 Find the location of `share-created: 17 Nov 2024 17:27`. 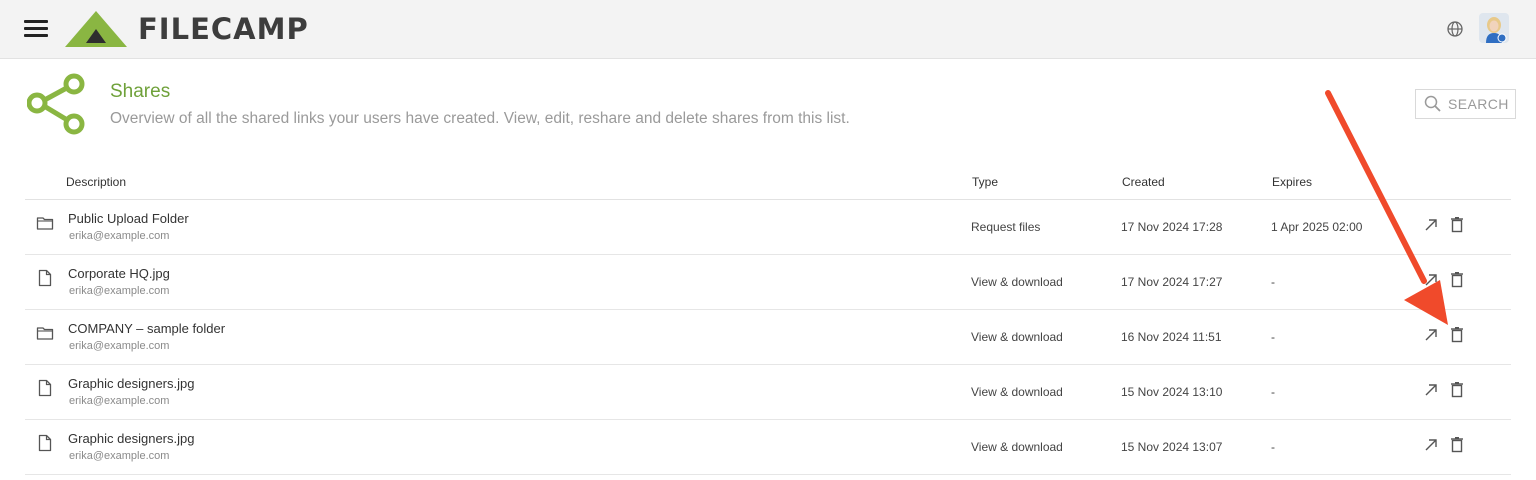

share-created: 17 Nov 2024 17:27 is located at coordinates (1172, 282).